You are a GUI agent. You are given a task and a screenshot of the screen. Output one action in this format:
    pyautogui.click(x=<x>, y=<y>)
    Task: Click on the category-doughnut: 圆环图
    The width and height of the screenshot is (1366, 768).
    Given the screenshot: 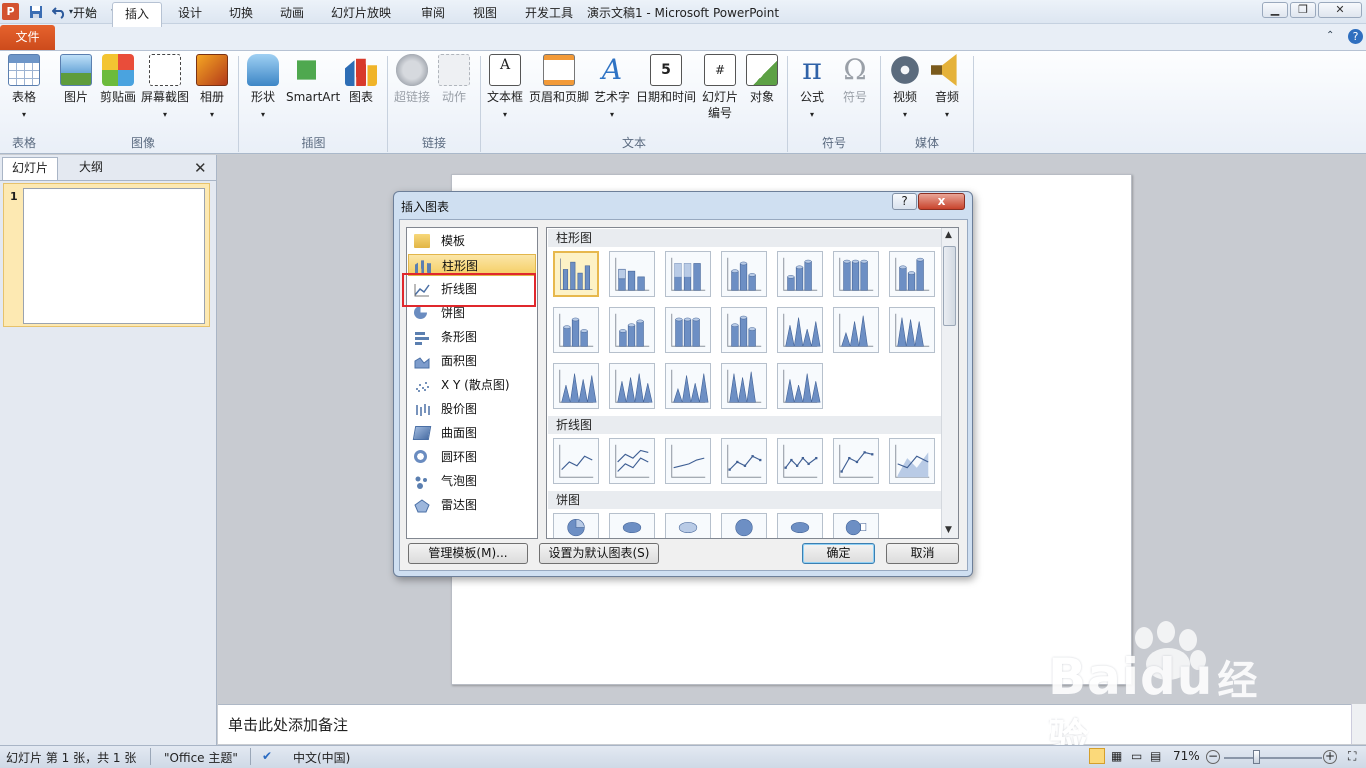 What is the action you would take?
    pyautogui.click(x=472, y=457)
    